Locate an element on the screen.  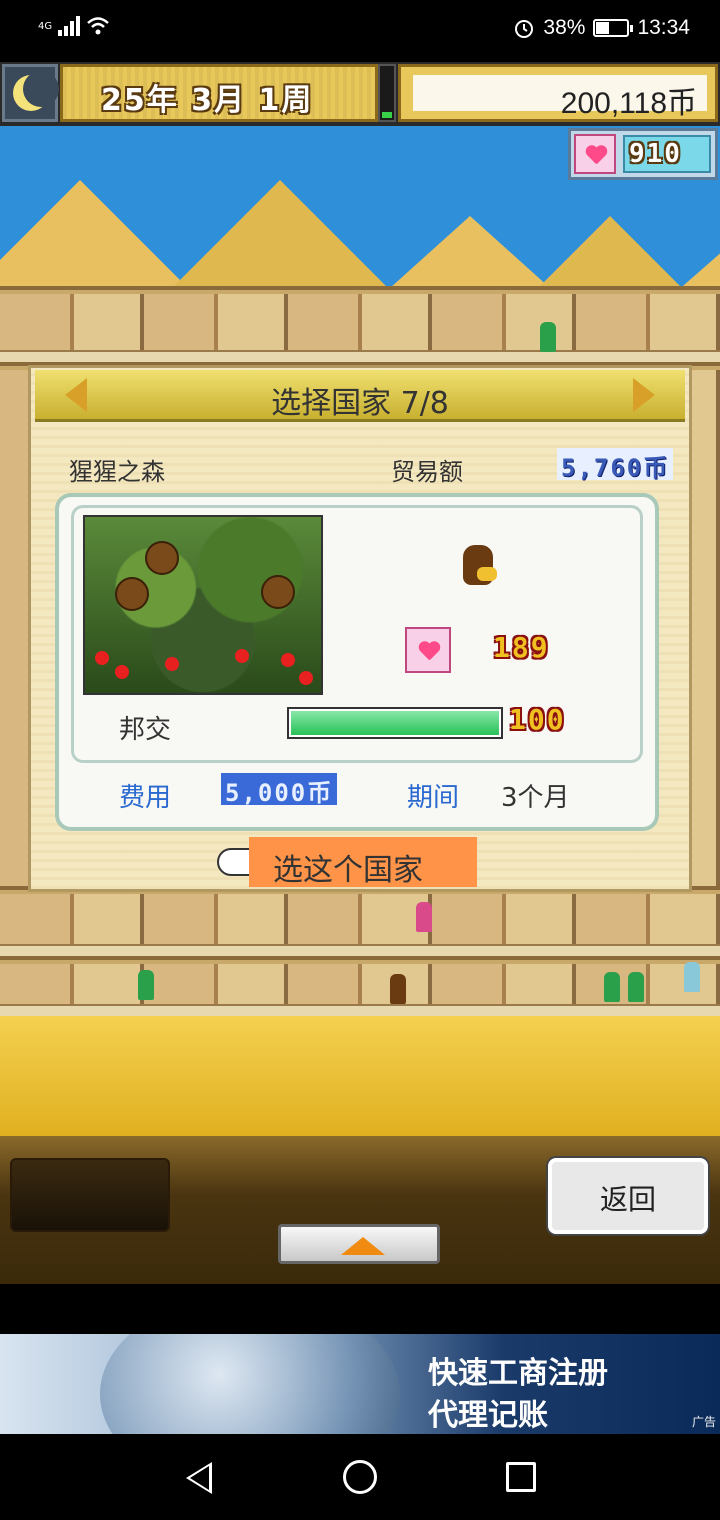
signal-area: 4G is located at coordinates (74, 26).